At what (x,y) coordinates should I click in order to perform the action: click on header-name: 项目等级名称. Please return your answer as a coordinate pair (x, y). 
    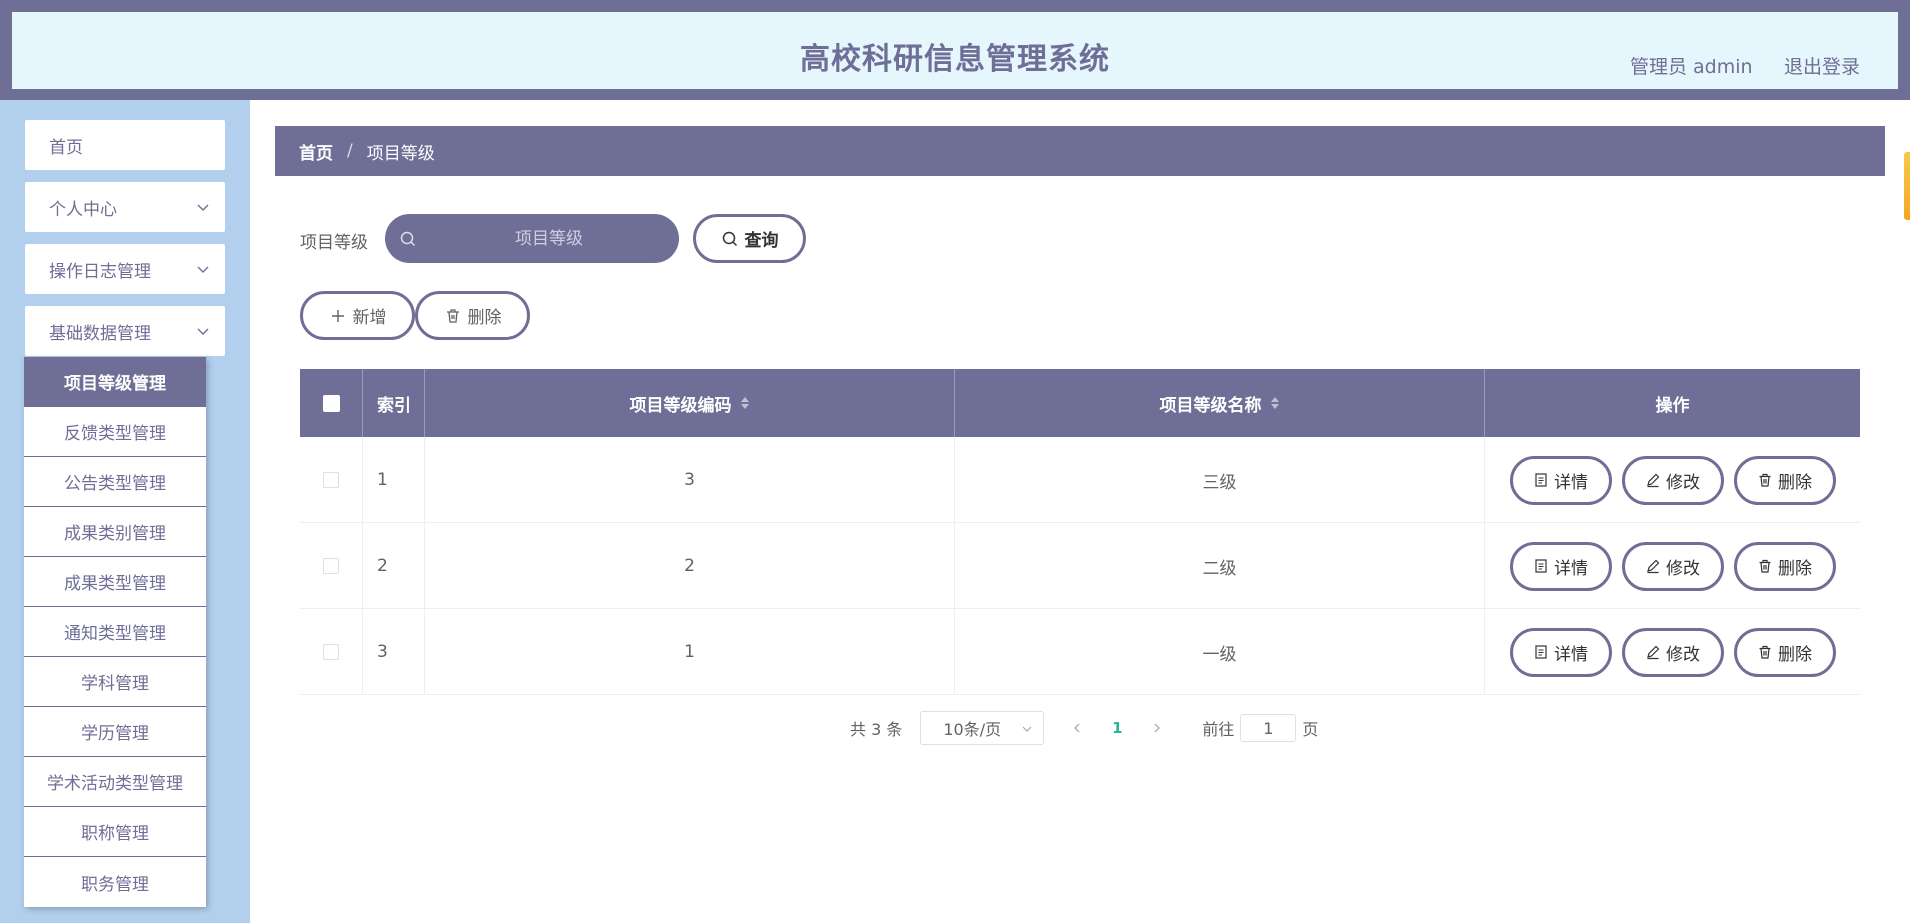
    Looking at the image, I should click on (1220, 403).